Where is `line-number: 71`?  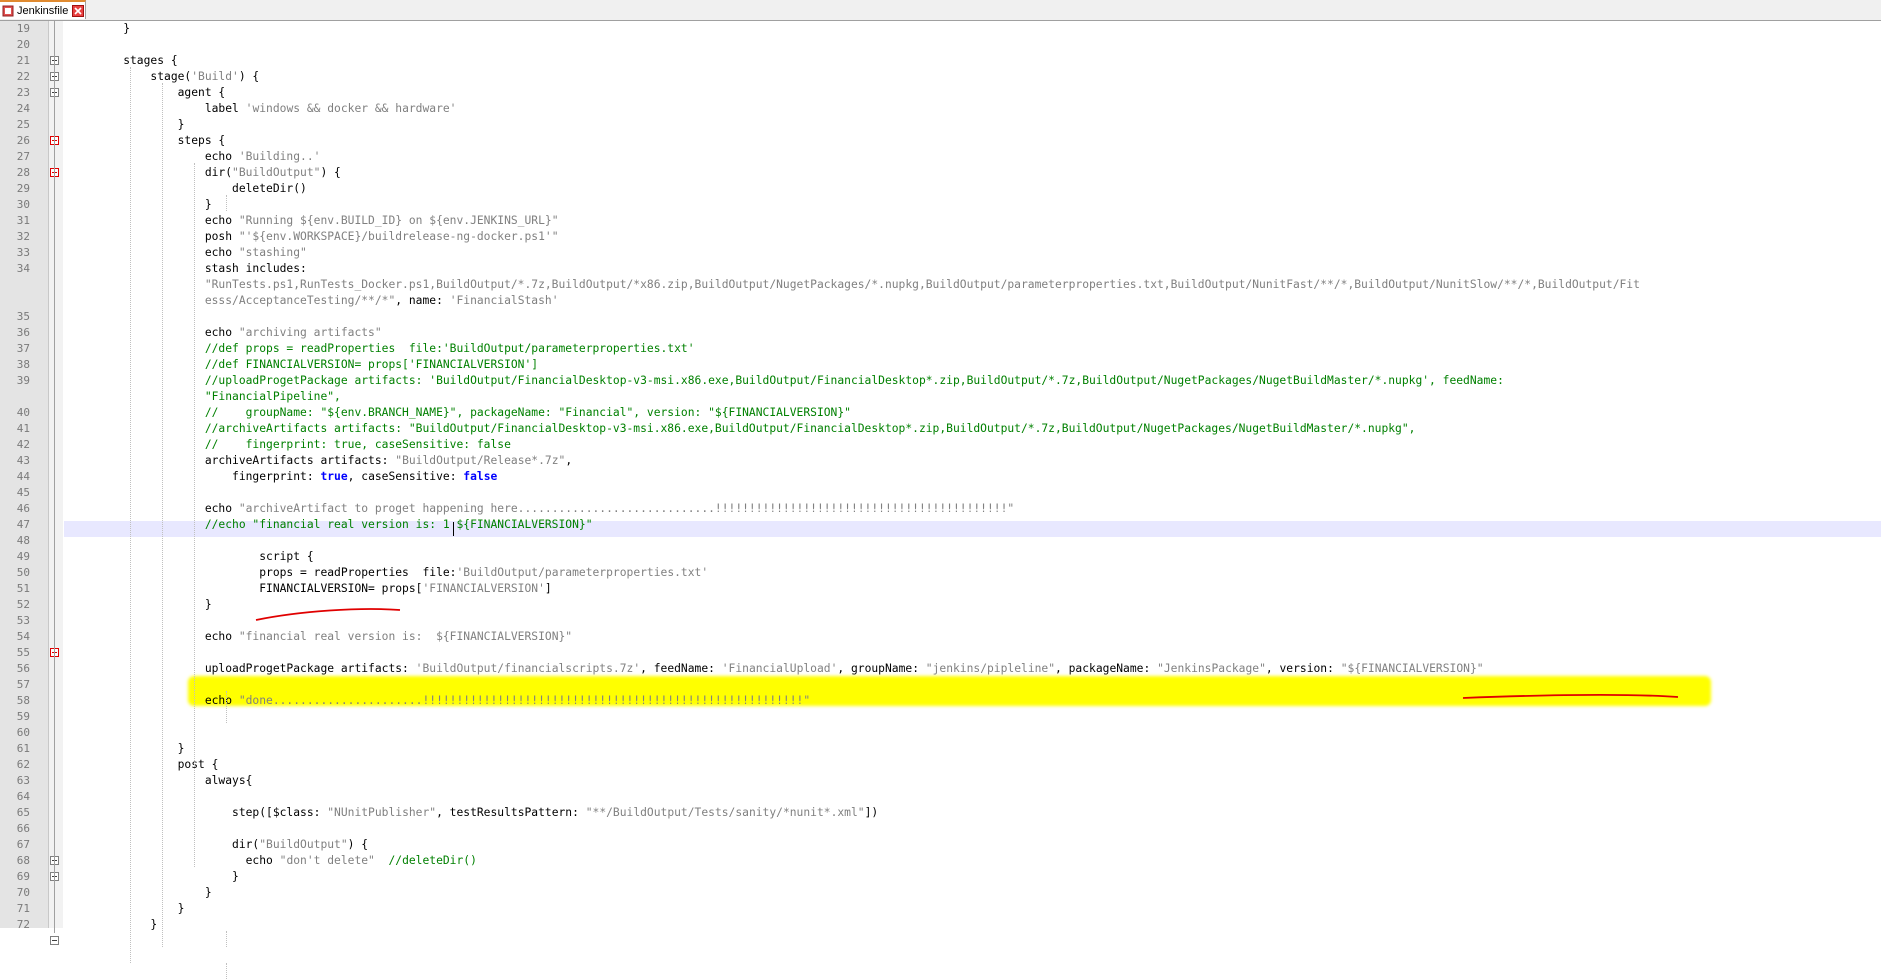
line-number: 71 is located at coordinates (23, 908).